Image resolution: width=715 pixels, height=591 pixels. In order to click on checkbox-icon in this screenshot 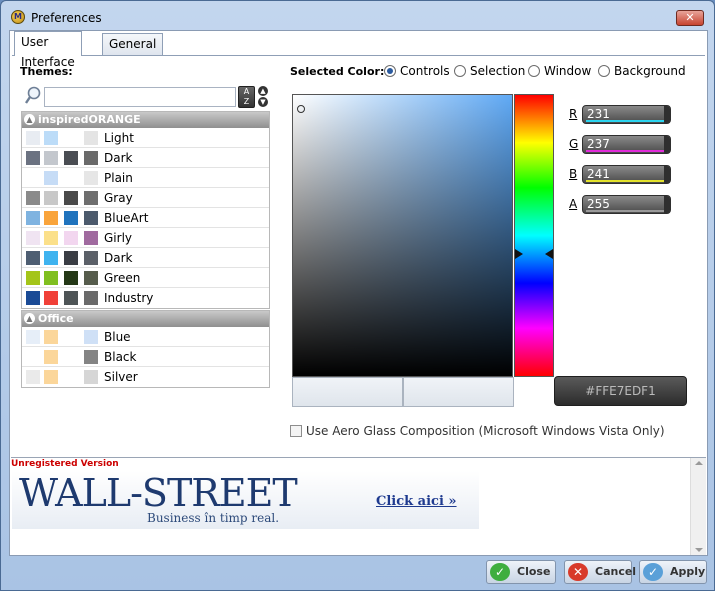, I will do `click(296, 431)`.